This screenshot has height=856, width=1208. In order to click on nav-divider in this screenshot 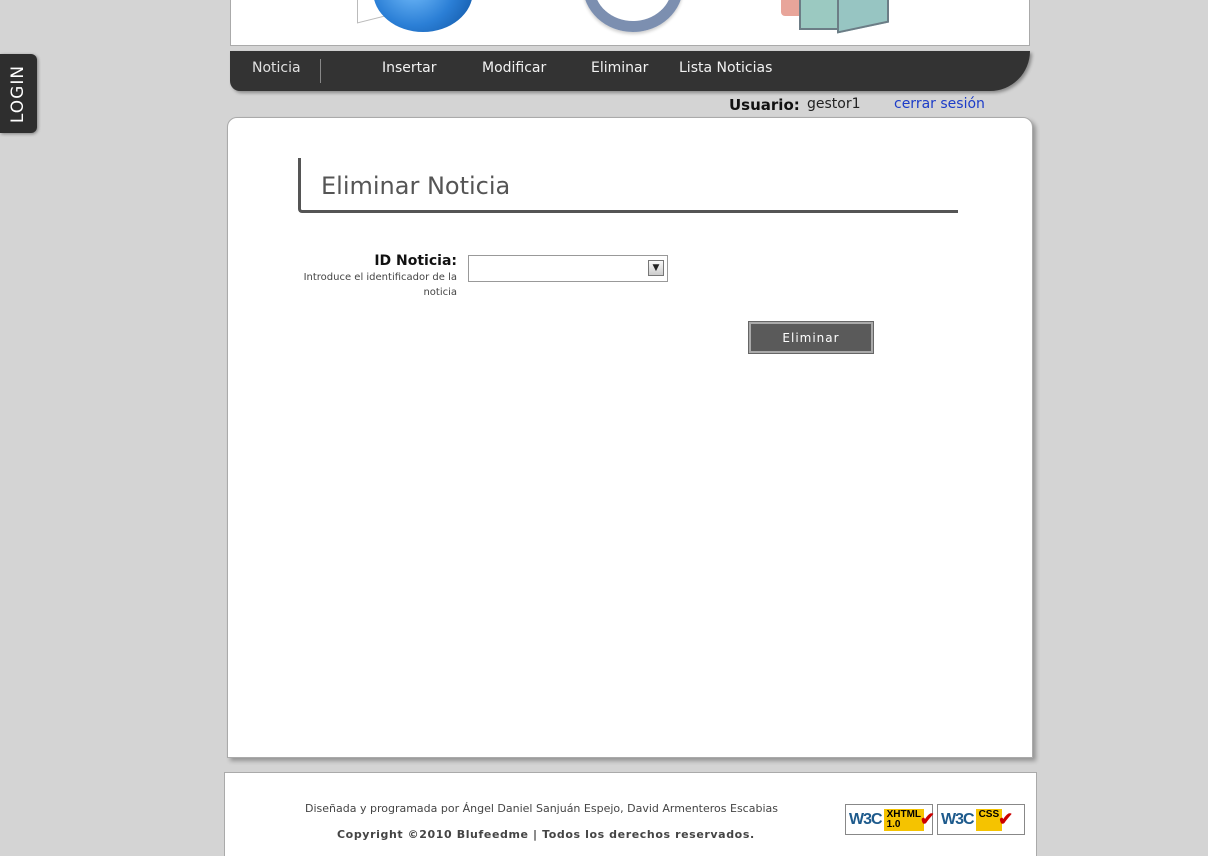, I will do `click(320, 71)`.